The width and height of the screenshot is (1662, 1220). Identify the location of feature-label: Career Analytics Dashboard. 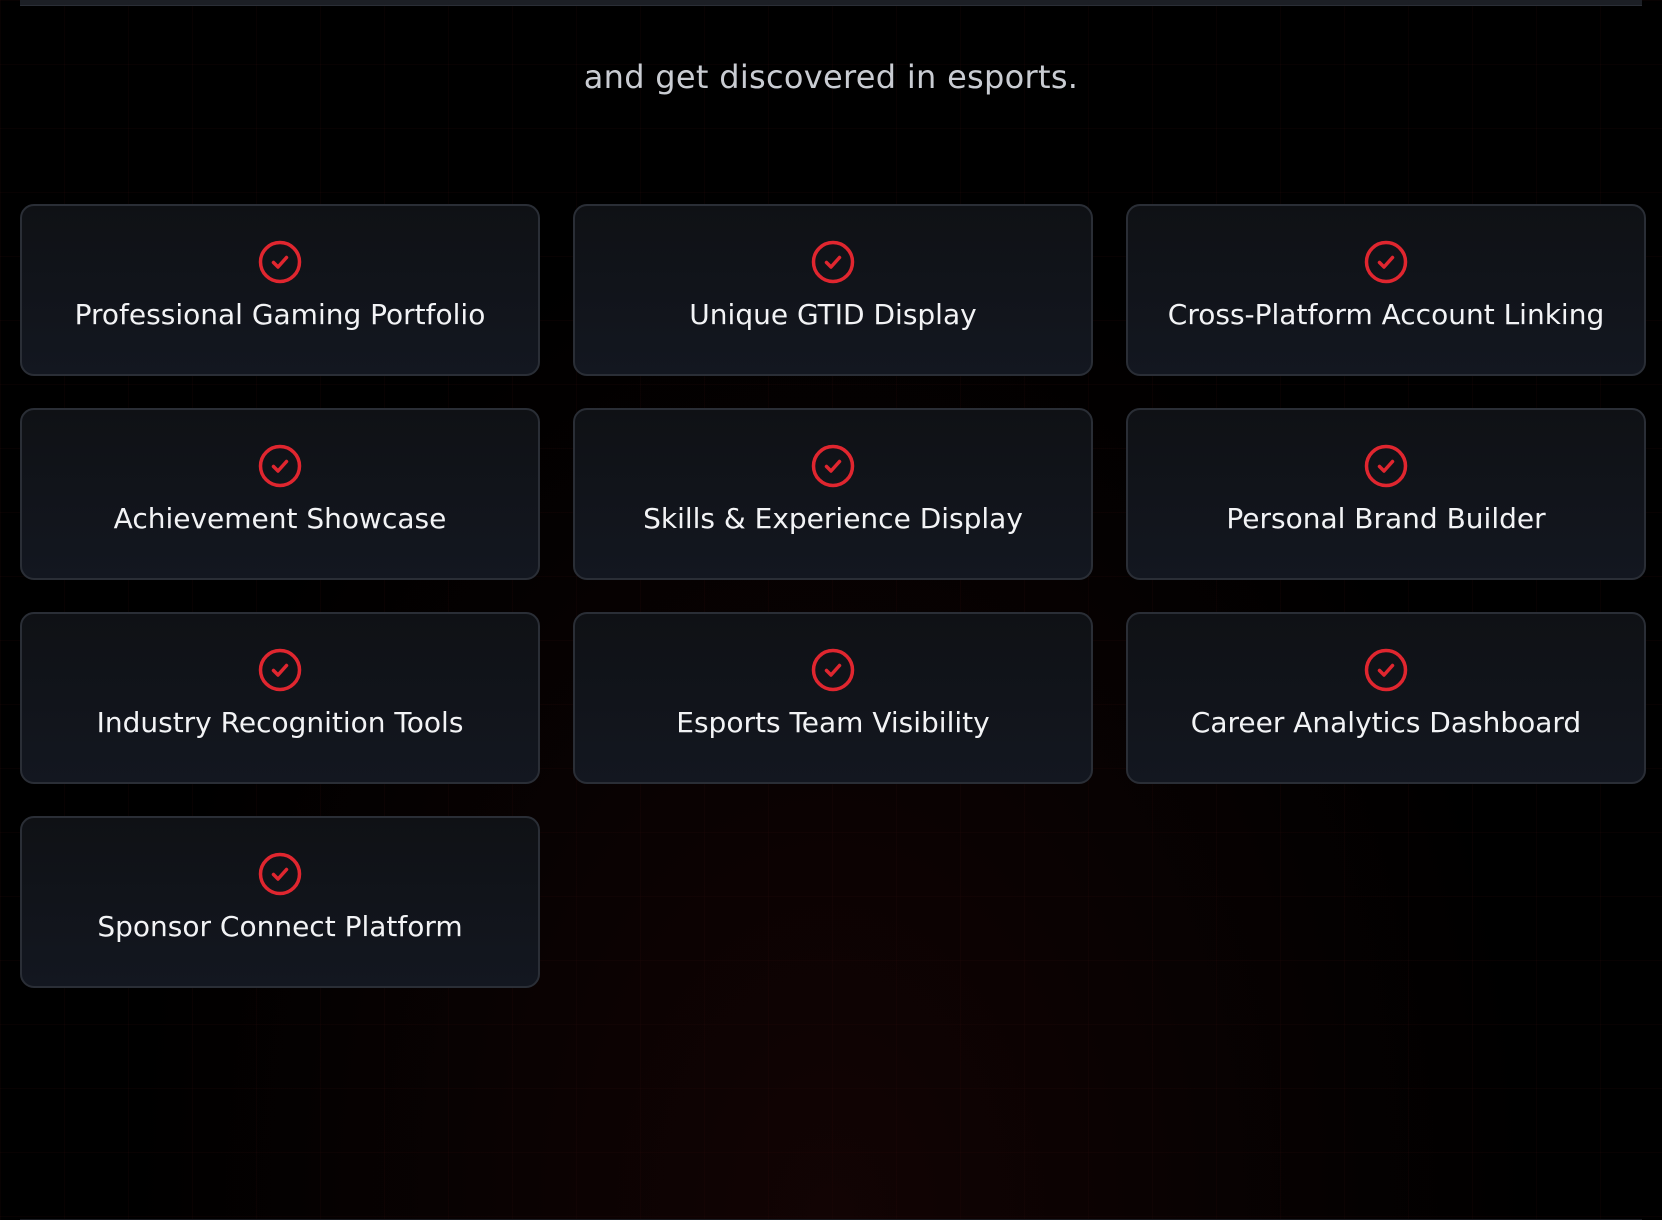
(1386, 722).